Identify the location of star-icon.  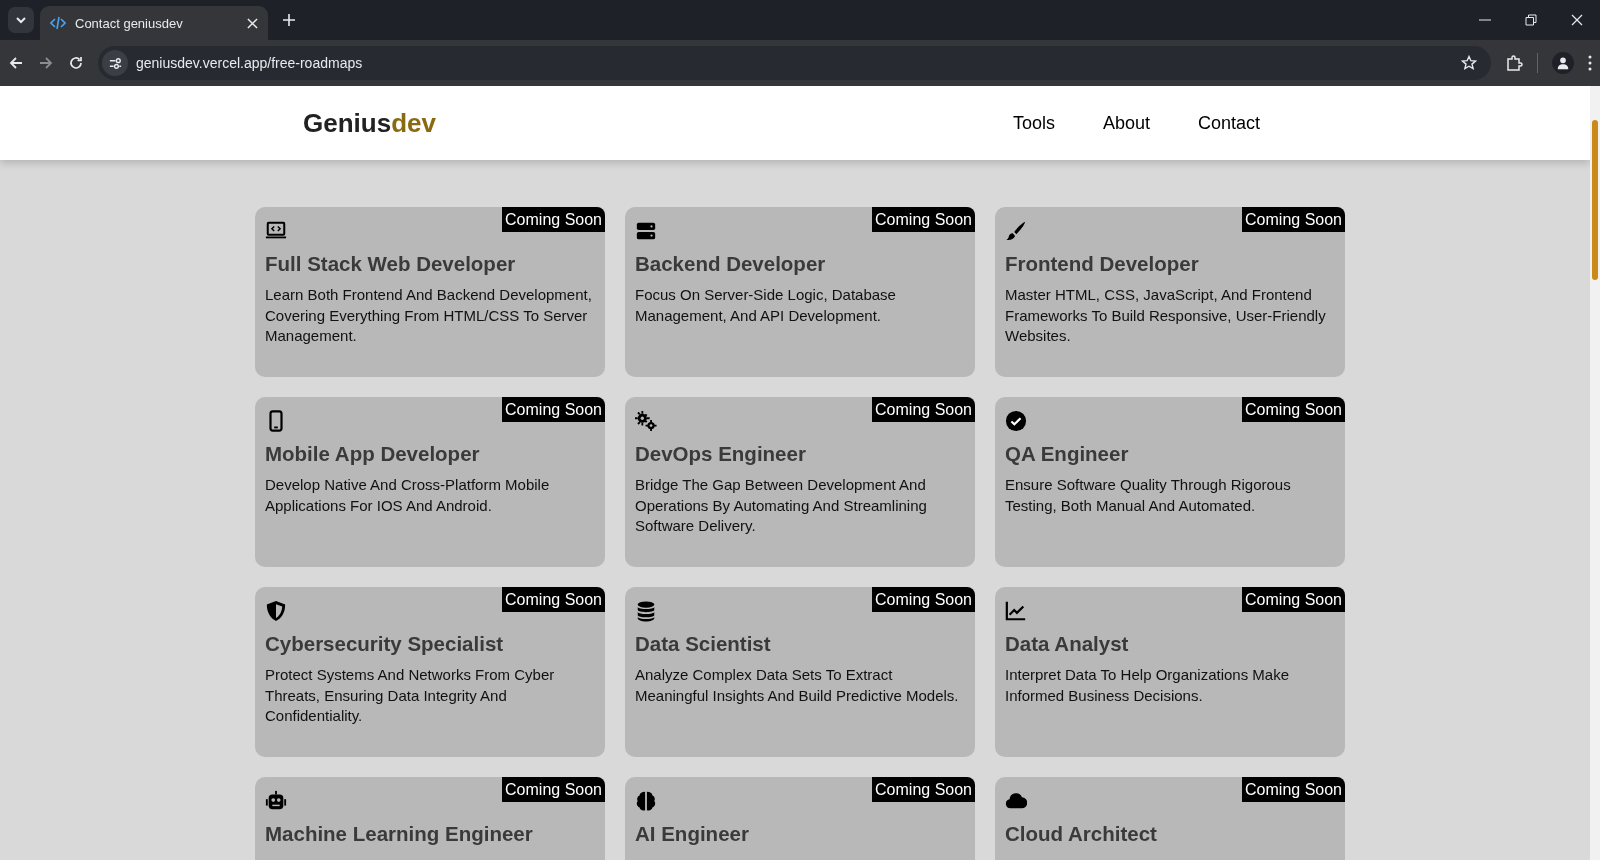
(1469, 63).